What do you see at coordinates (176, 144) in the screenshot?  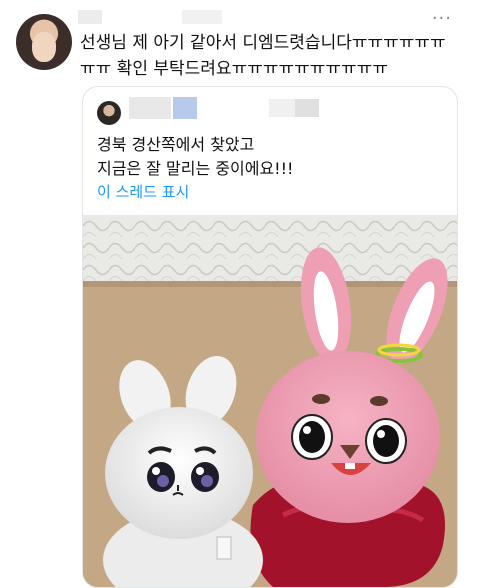 I see `quoted-text-line: 경북 경산쪽에서 찾았고` at bounding box center [176, 144].